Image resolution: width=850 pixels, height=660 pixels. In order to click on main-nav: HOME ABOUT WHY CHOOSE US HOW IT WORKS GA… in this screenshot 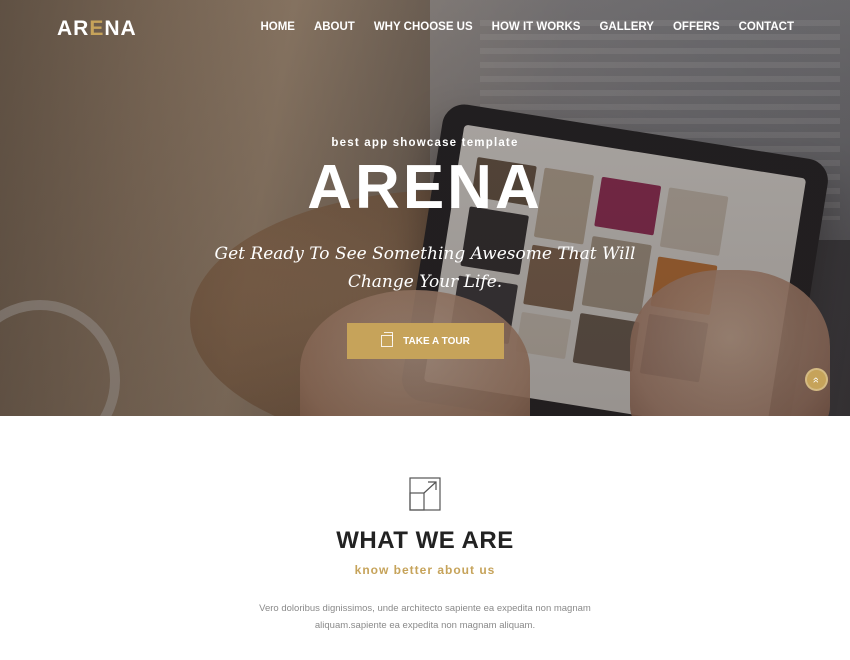, I will do `click(517, 27)`.